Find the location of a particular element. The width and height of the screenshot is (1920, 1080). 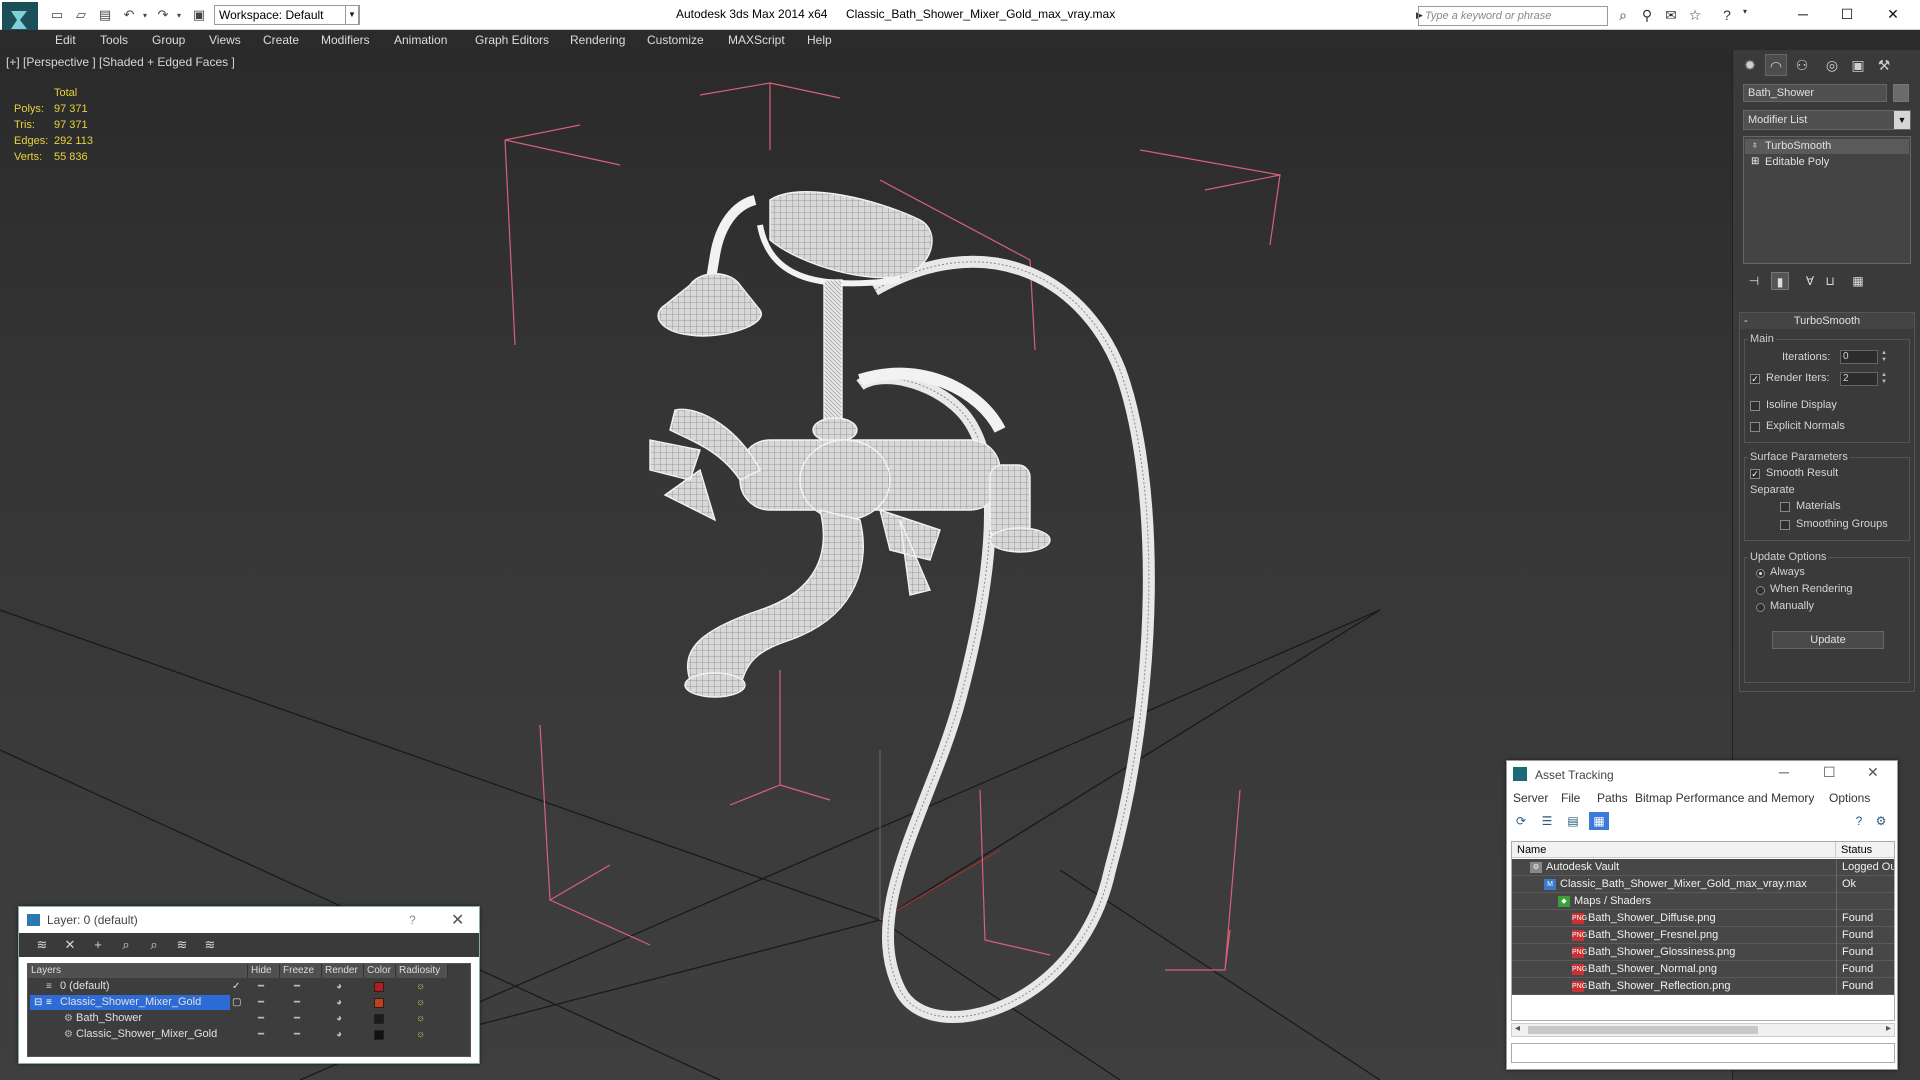

binoculars-icon: ⌕ is located at coordinates (1623, 16).